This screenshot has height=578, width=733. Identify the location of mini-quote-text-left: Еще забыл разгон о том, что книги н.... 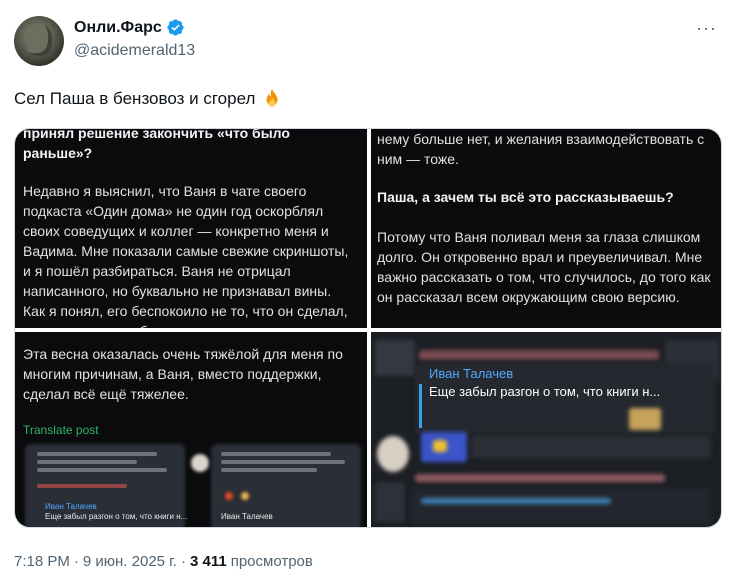
(116, 516).